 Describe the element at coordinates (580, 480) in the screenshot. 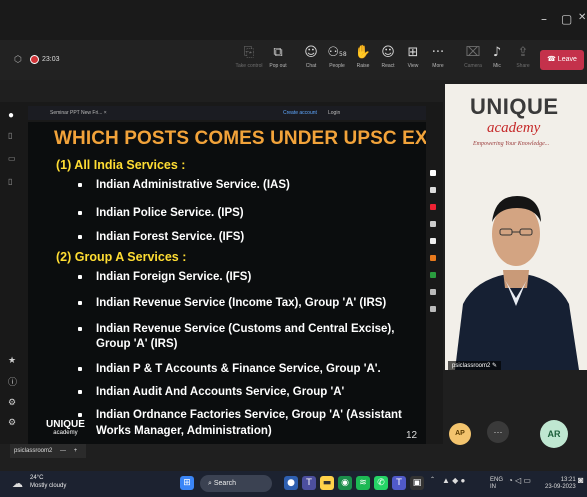

I see `notification-icon: ◙` at that location.